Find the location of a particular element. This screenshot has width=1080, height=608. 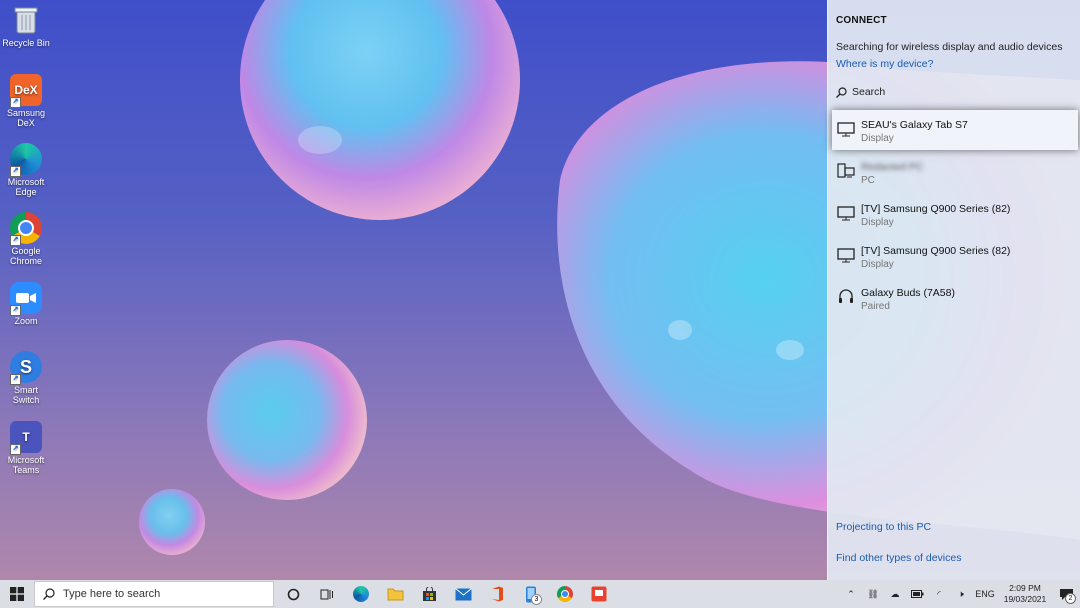

taskbar-mail-button is located at coordinates (463, 594).